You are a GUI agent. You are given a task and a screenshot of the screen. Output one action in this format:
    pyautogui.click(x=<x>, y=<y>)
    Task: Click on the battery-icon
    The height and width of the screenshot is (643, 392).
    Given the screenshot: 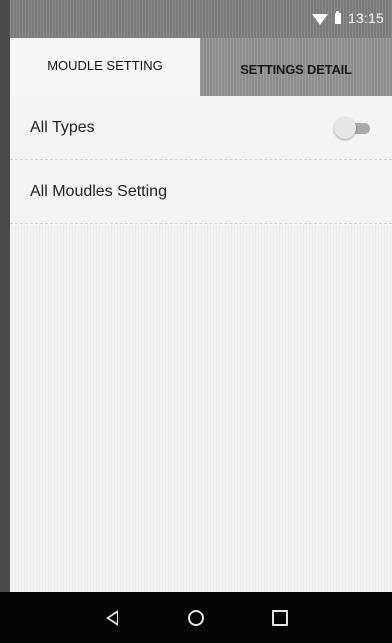 What is the action you would take?
    pyautogui.click(x=337, y=17)
    